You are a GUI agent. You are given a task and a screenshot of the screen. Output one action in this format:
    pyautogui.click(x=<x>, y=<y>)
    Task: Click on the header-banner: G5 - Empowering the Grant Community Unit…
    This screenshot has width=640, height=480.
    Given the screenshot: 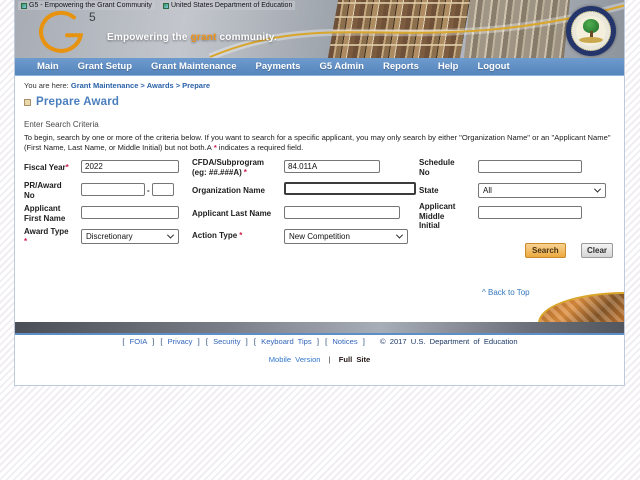 What is the action you would take?
    pyautogui.click(x=319, y=29)
    